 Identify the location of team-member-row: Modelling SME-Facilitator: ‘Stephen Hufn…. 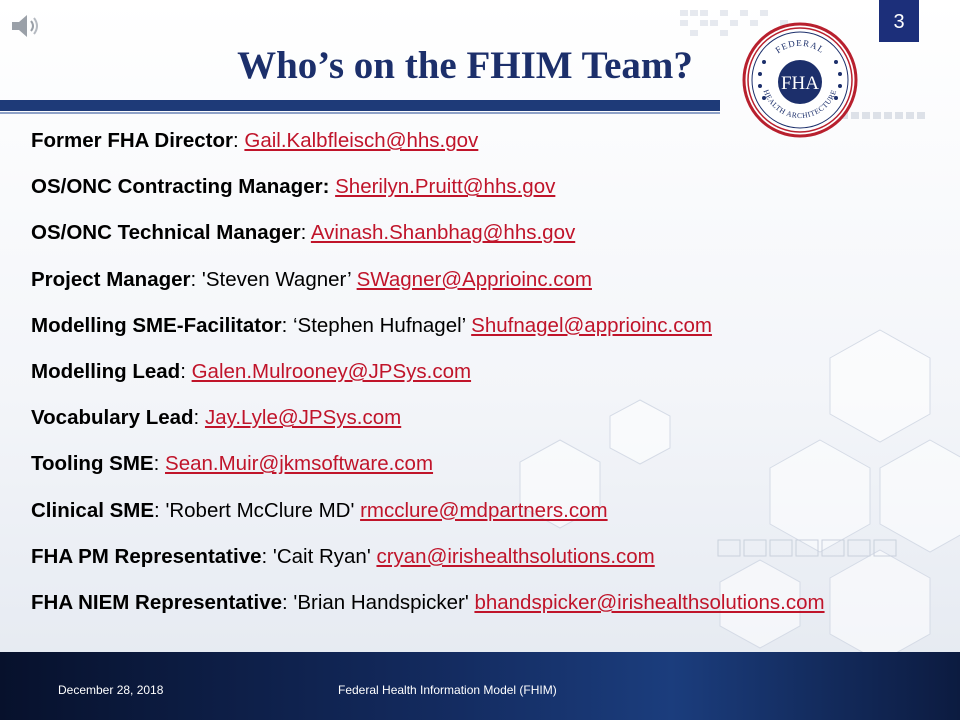
(481, 332).